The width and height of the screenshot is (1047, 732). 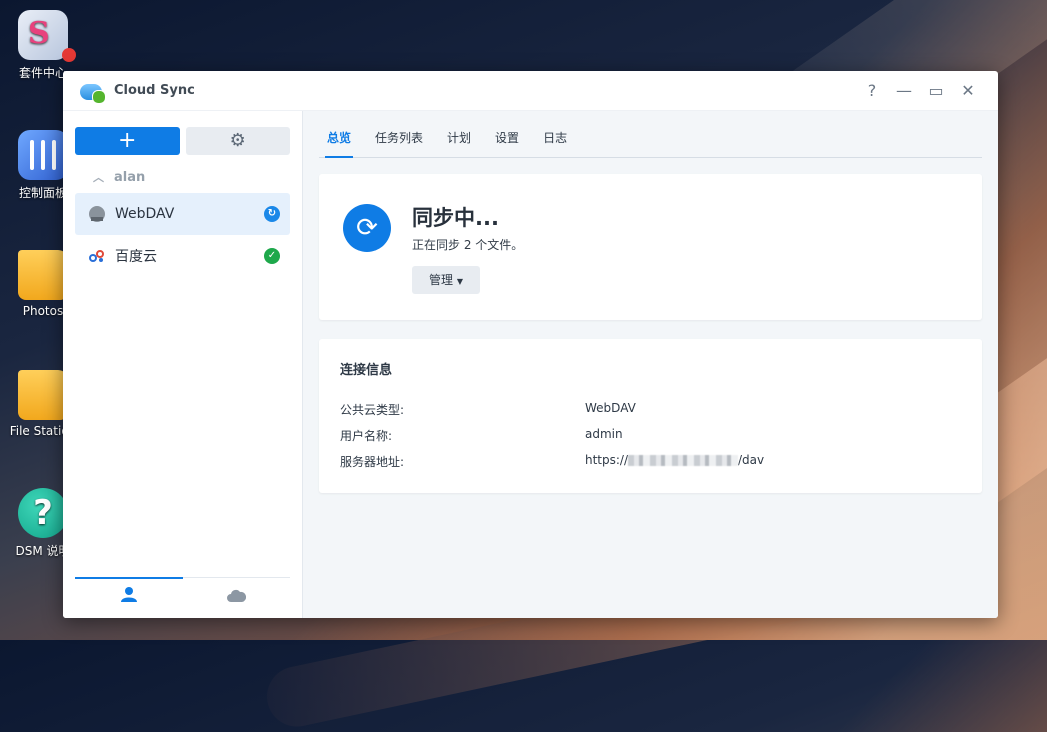 What do you see at coordinates (127, 141) in the screenshot?
I see `add-connection-button: +` at bounding box center [127, 141].